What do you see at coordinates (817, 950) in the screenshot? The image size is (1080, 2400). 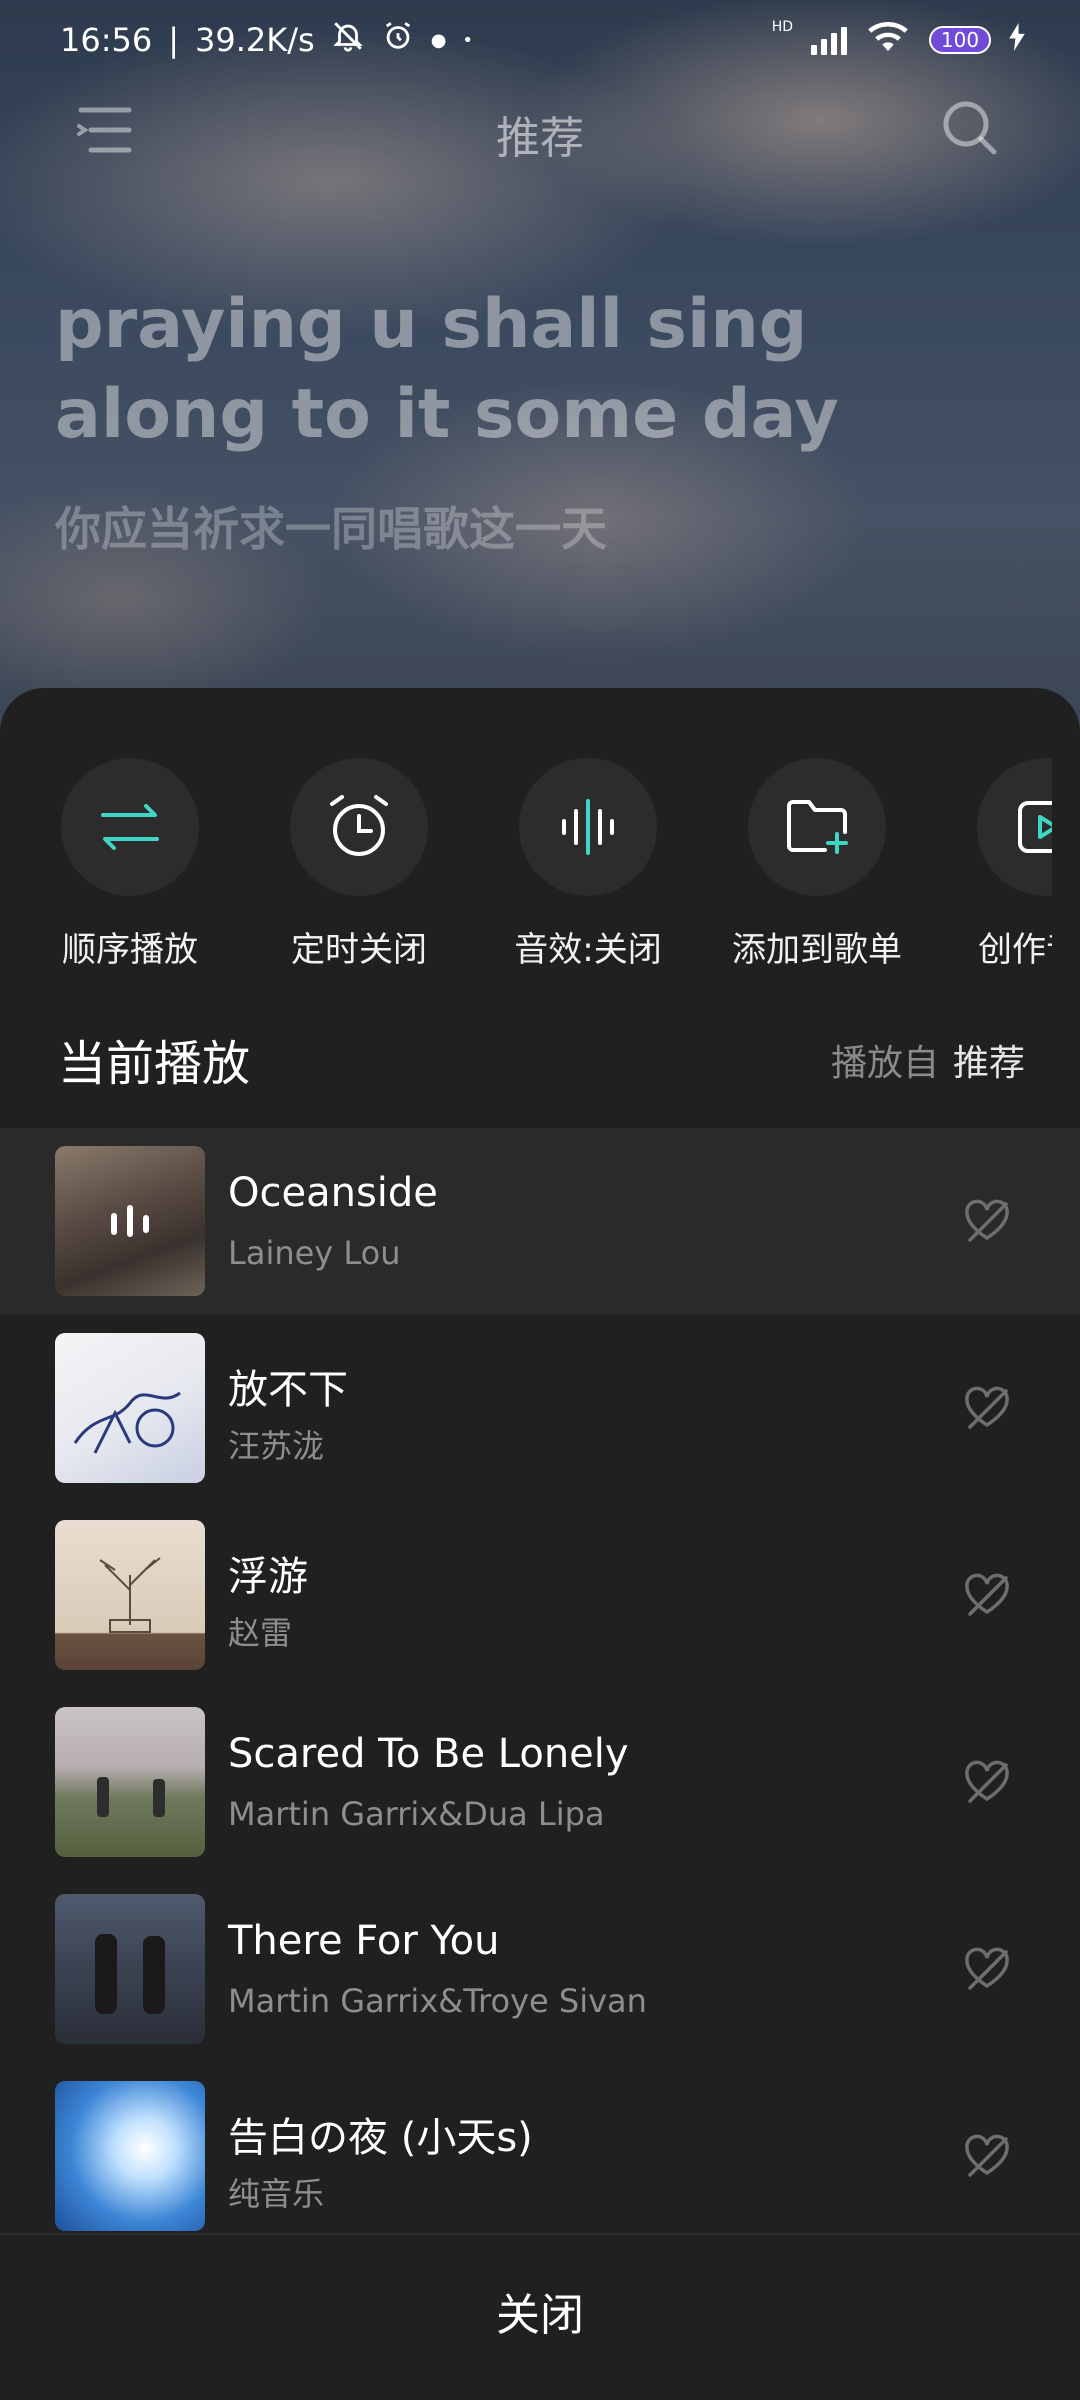 I see `action-label: 添加到歌单` at bounding box center [817, 950].